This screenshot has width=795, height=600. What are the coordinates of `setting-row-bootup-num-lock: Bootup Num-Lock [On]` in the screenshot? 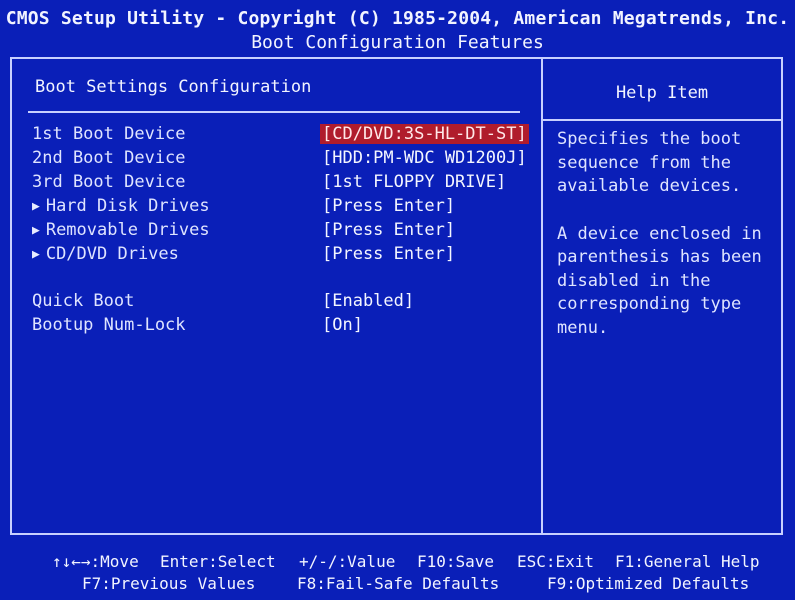 It's located at (270, 326).